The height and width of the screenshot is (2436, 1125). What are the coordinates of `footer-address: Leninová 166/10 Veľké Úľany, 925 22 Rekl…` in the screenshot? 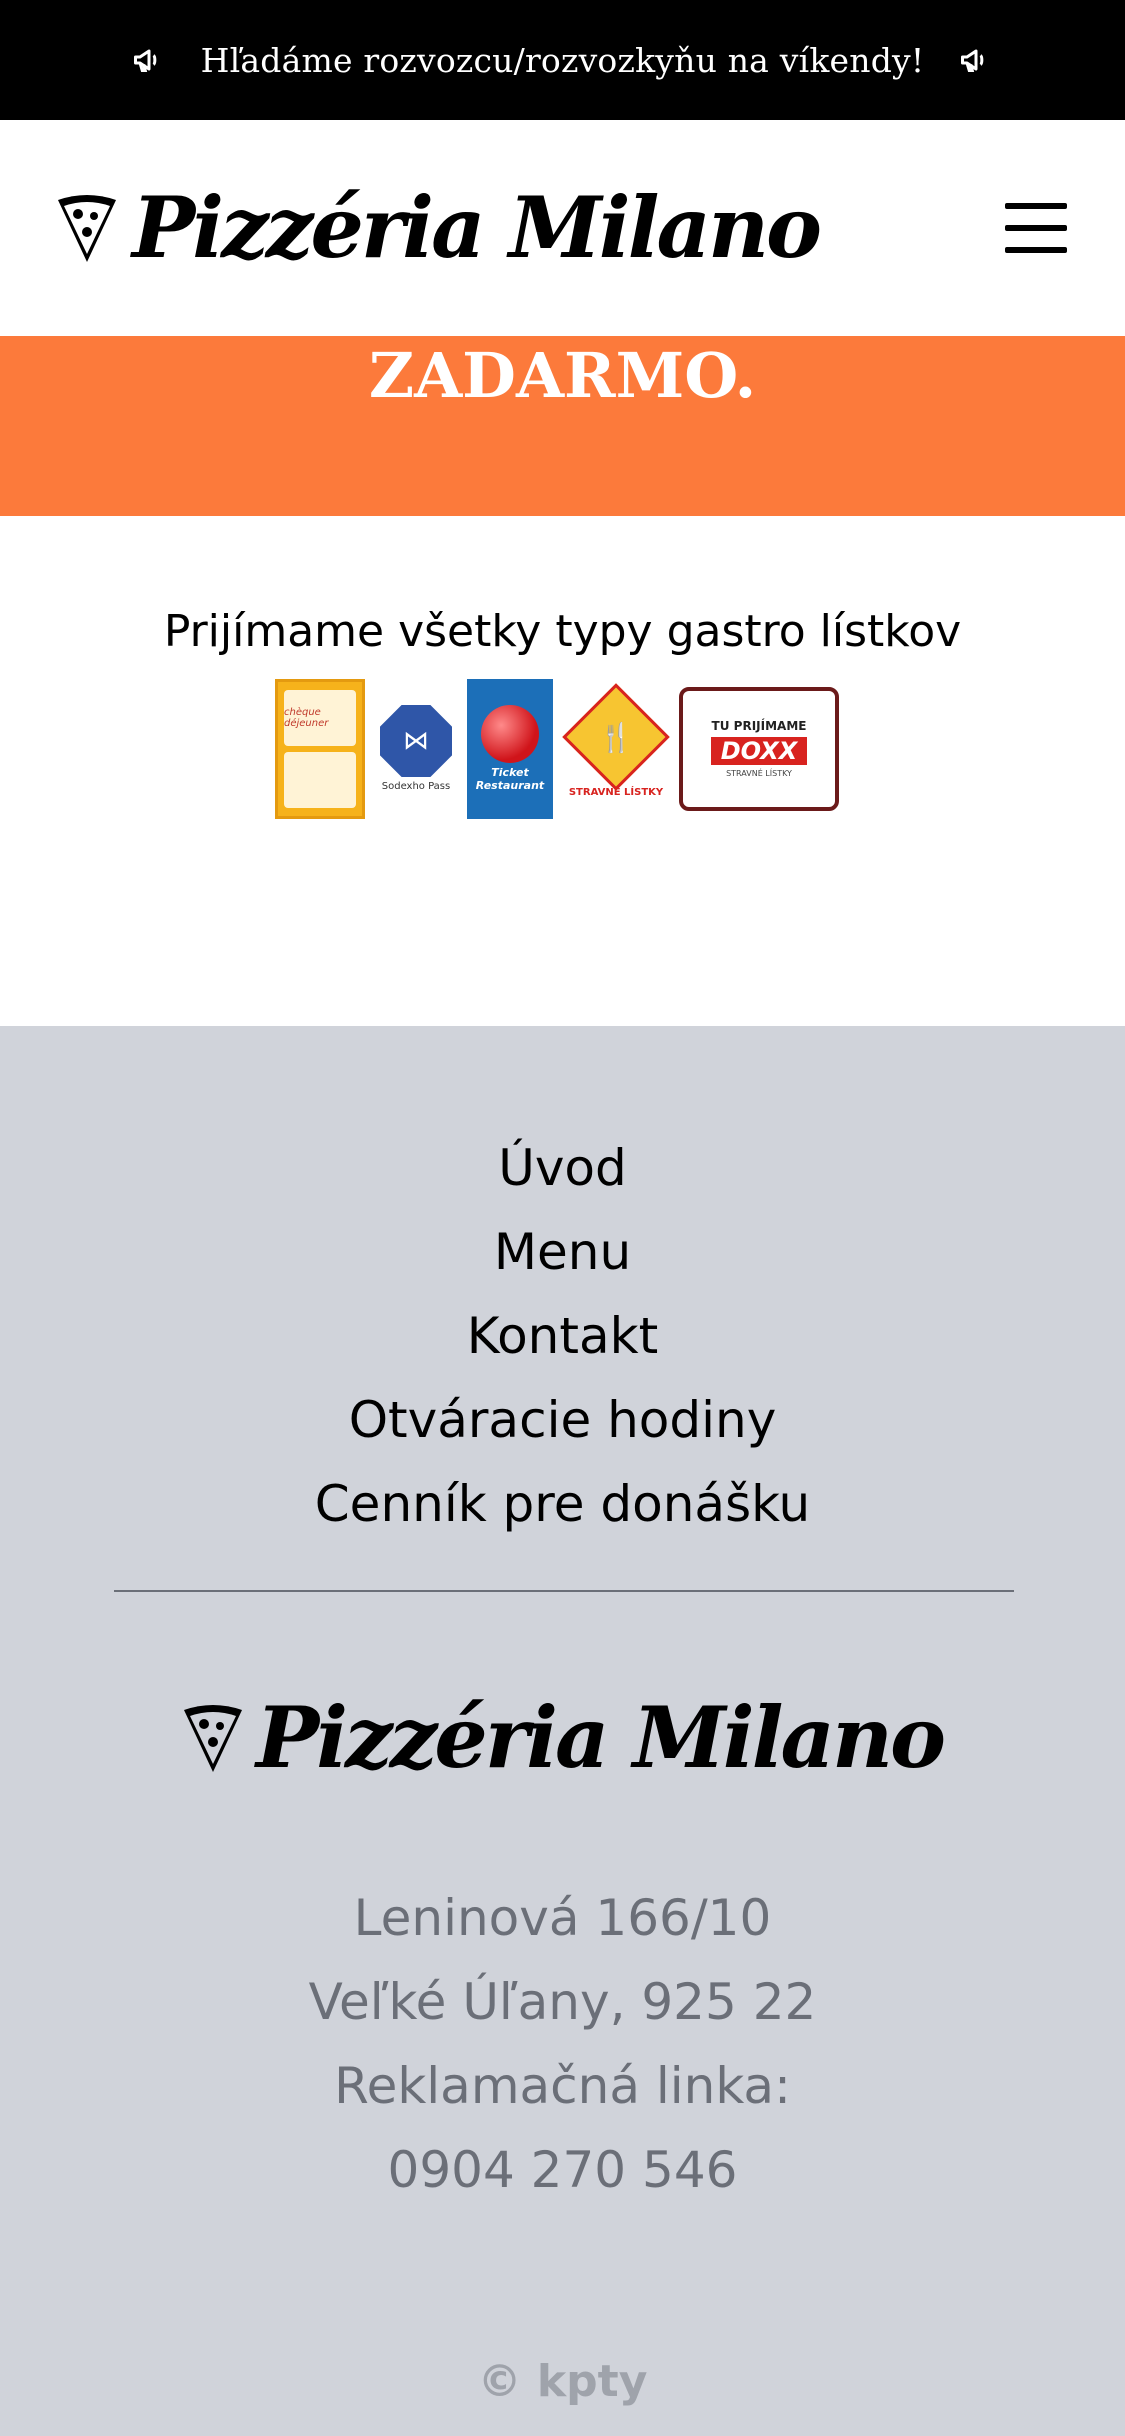 It's located at (562, 2044).